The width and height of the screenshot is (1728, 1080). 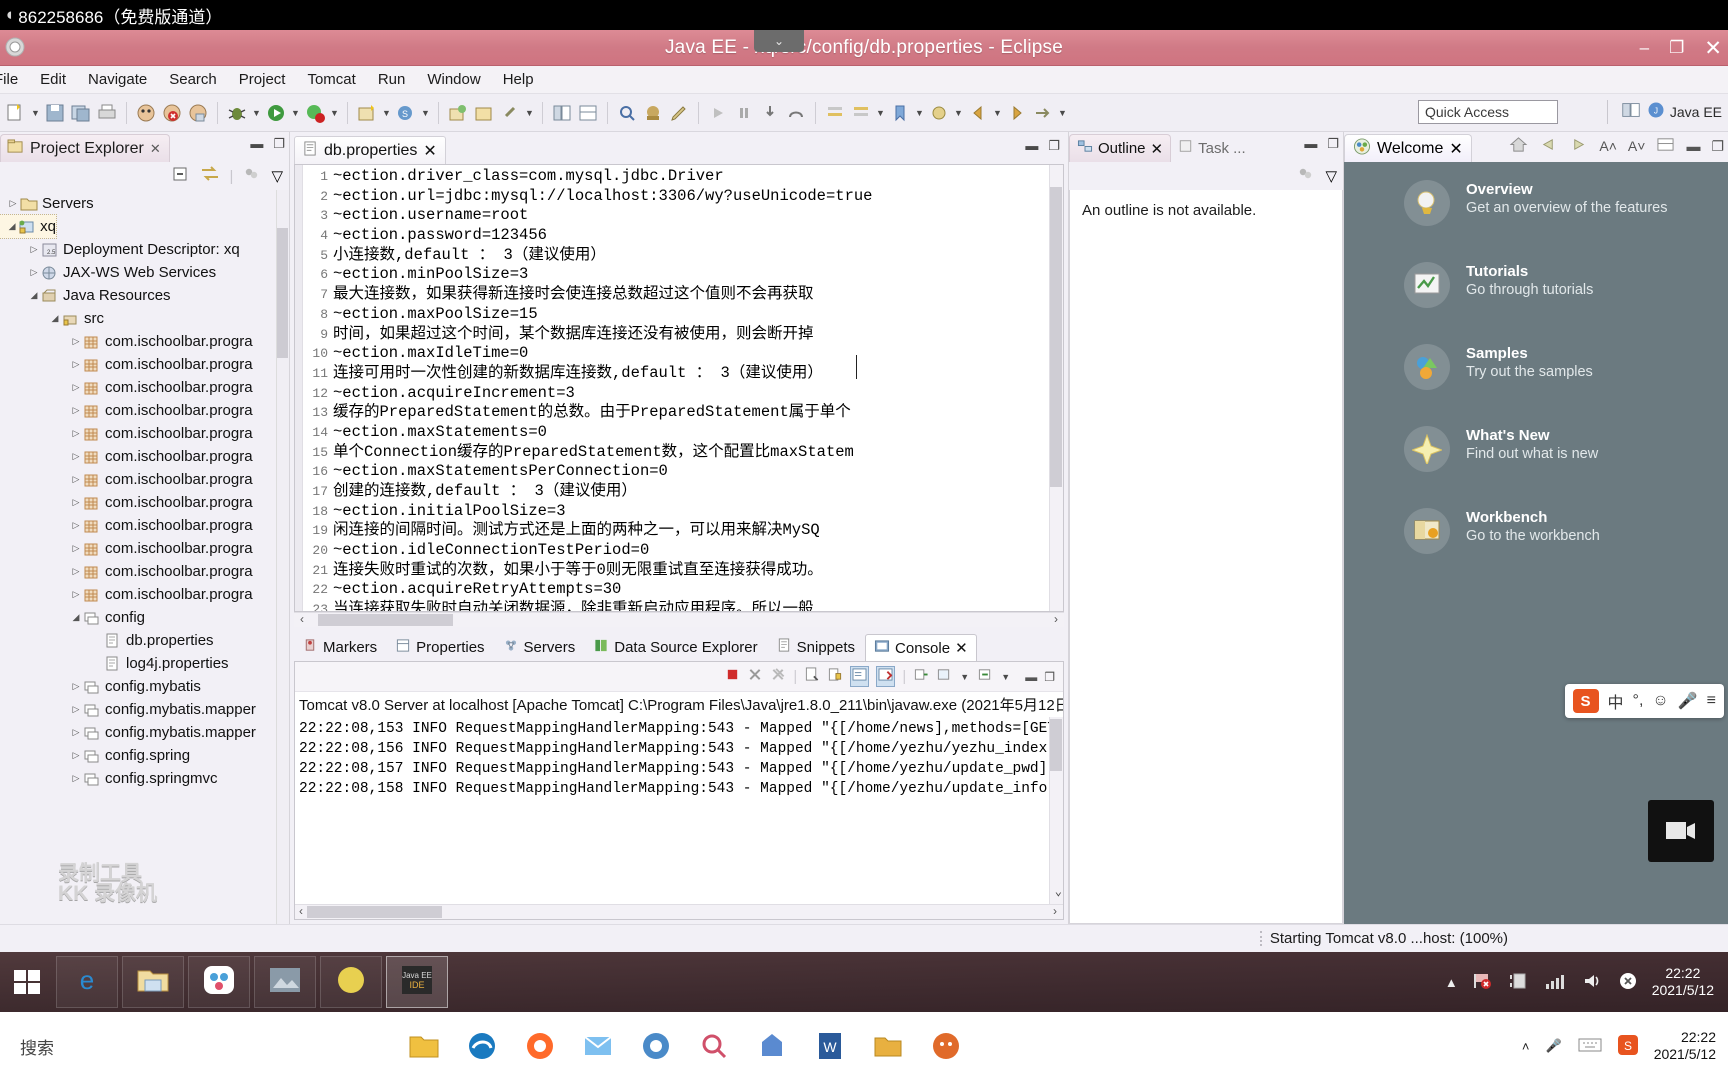 I want to click on tree-item: ▷ config.springmvc, so click(x=144, y=778).